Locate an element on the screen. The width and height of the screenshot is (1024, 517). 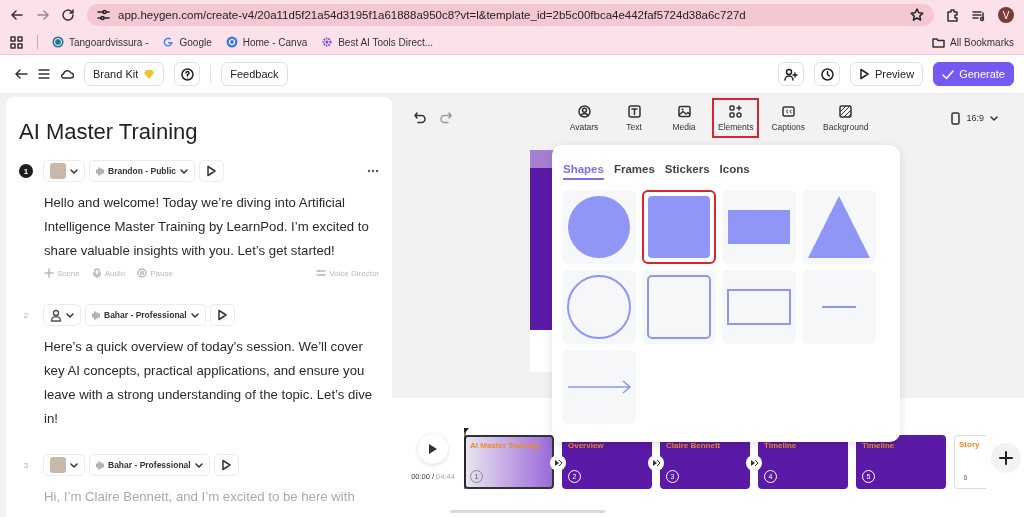
reload-icon is located at coordinates (68, 15).